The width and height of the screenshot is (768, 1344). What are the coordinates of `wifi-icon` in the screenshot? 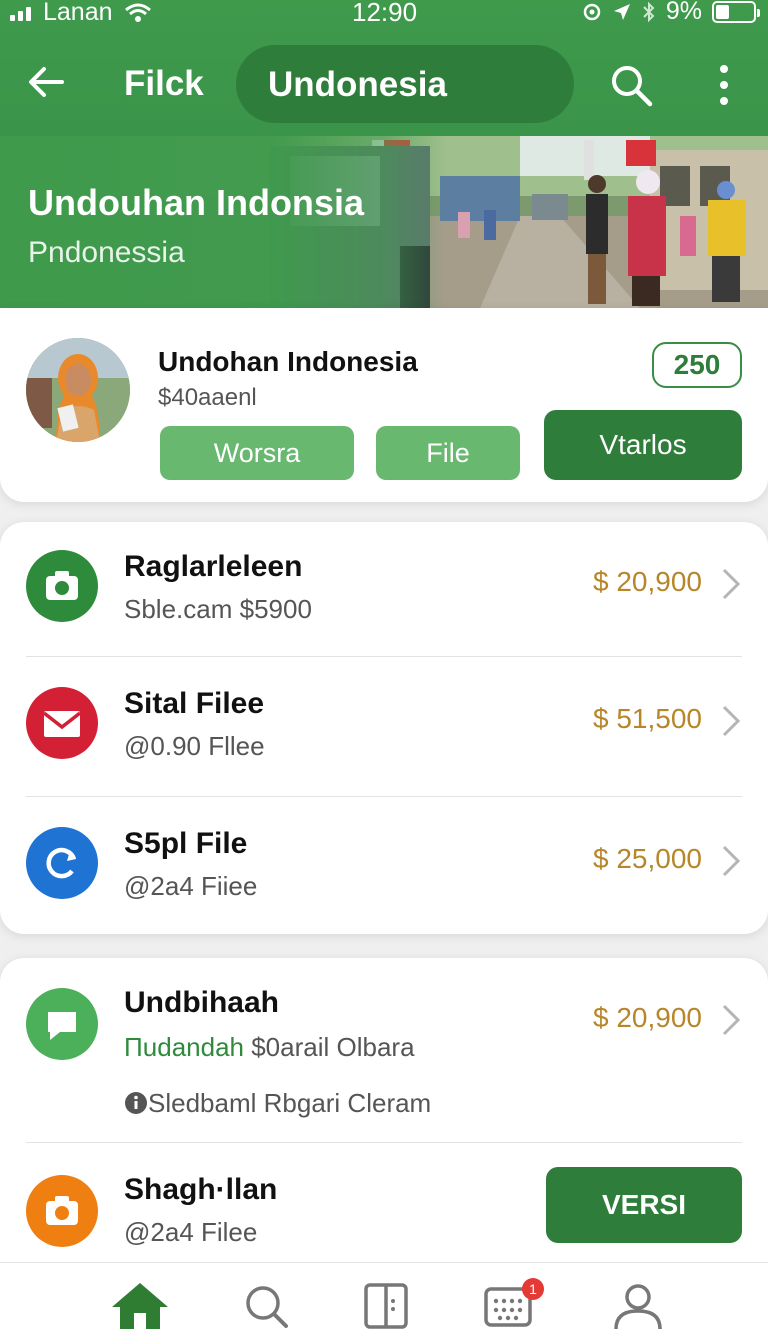 It's located at (137, 12).